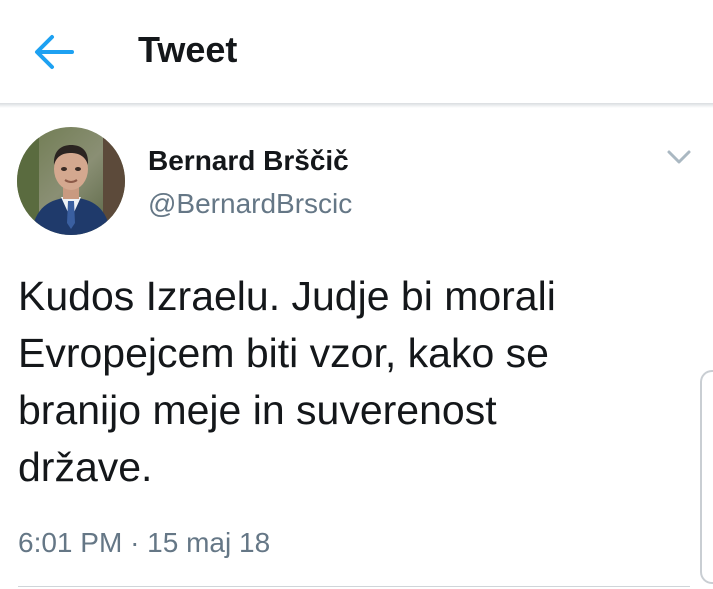 This screenshot has height=589, width=713. I want to click on arrow-left-icon, so click(54, 52).